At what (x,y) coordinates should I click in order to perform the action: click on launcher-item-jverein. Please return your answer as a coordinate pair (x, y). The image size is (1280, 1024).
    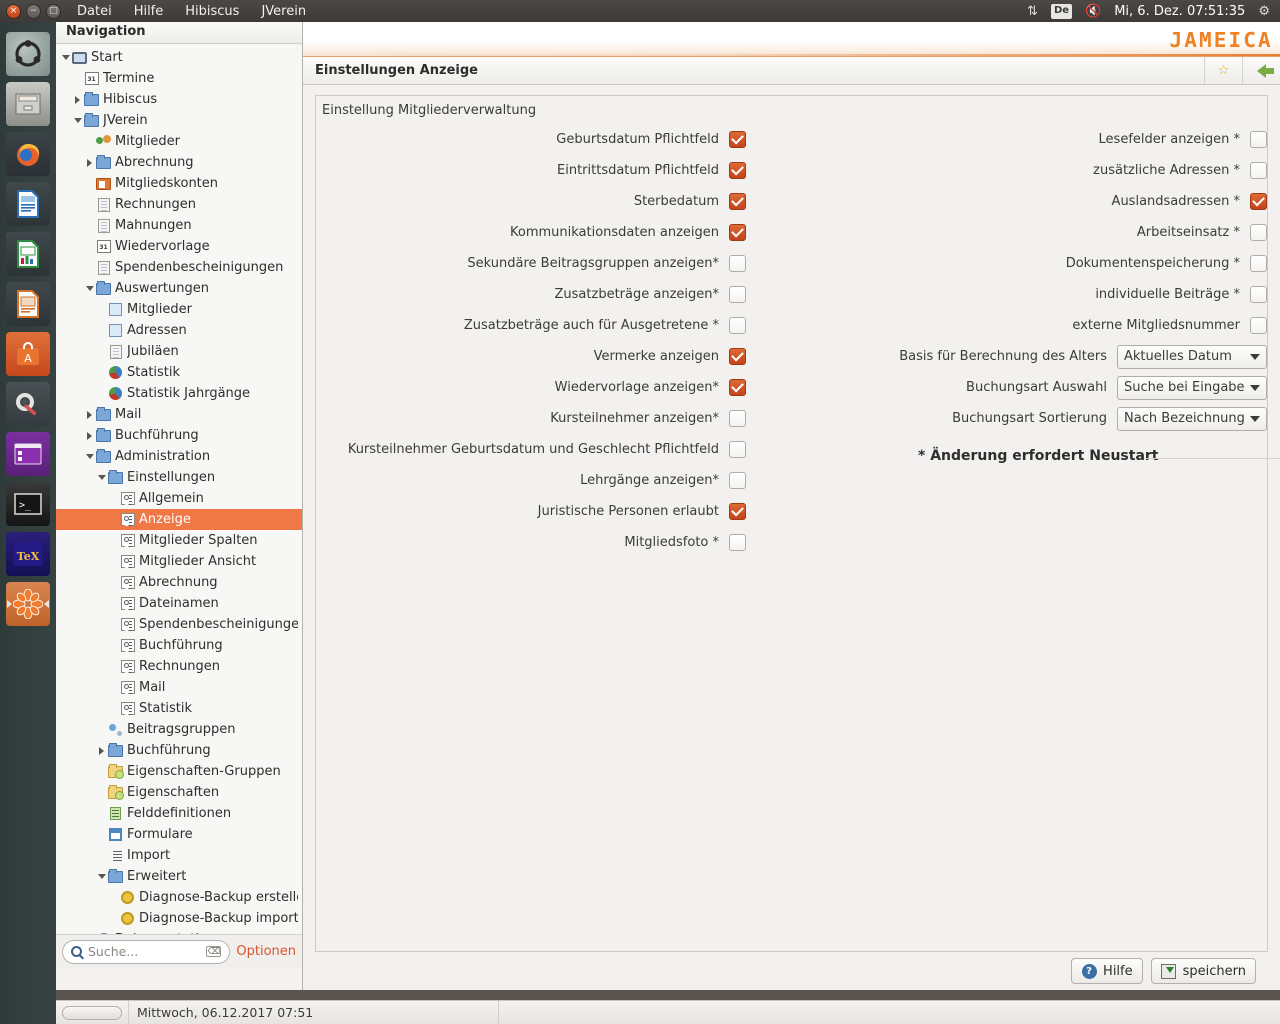
    Looking at the image, I should click on (28, 604).